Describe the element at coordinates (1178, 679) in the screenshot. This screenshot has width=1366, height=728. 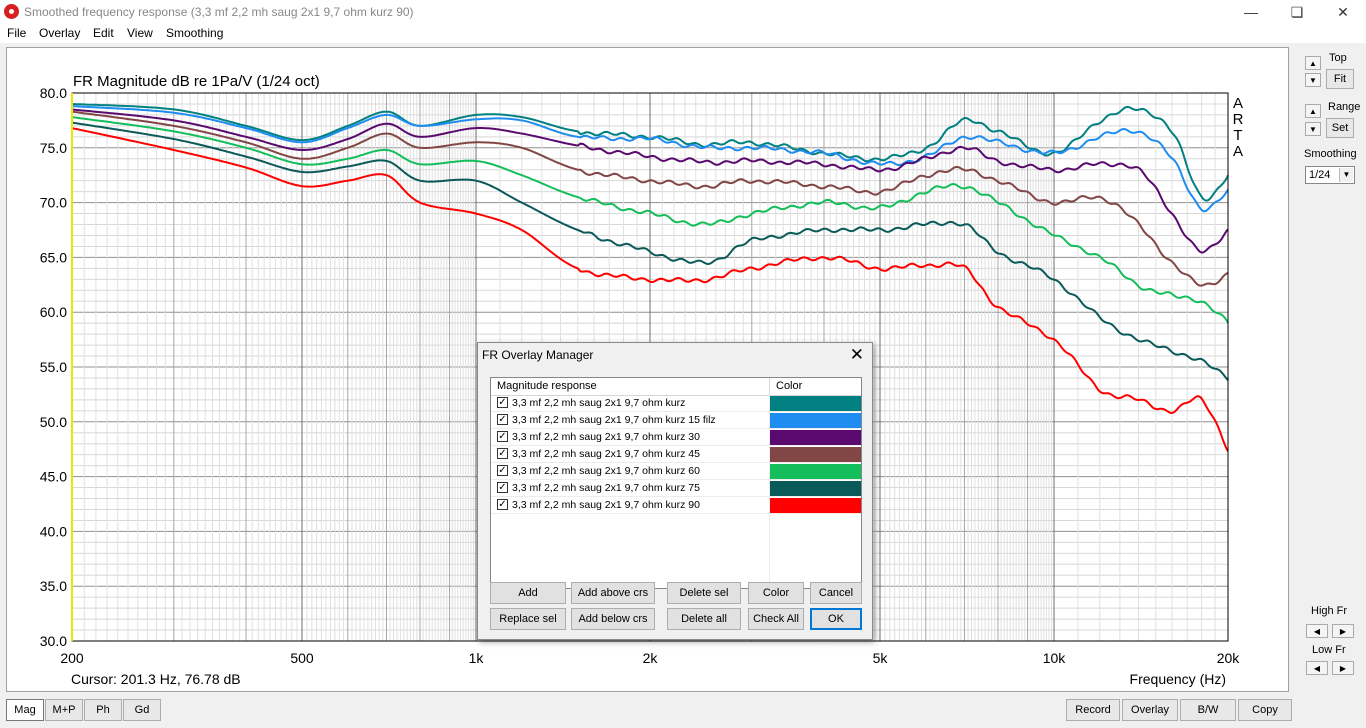
I see `x-axis-label: Frequency (Hz)` at that location.